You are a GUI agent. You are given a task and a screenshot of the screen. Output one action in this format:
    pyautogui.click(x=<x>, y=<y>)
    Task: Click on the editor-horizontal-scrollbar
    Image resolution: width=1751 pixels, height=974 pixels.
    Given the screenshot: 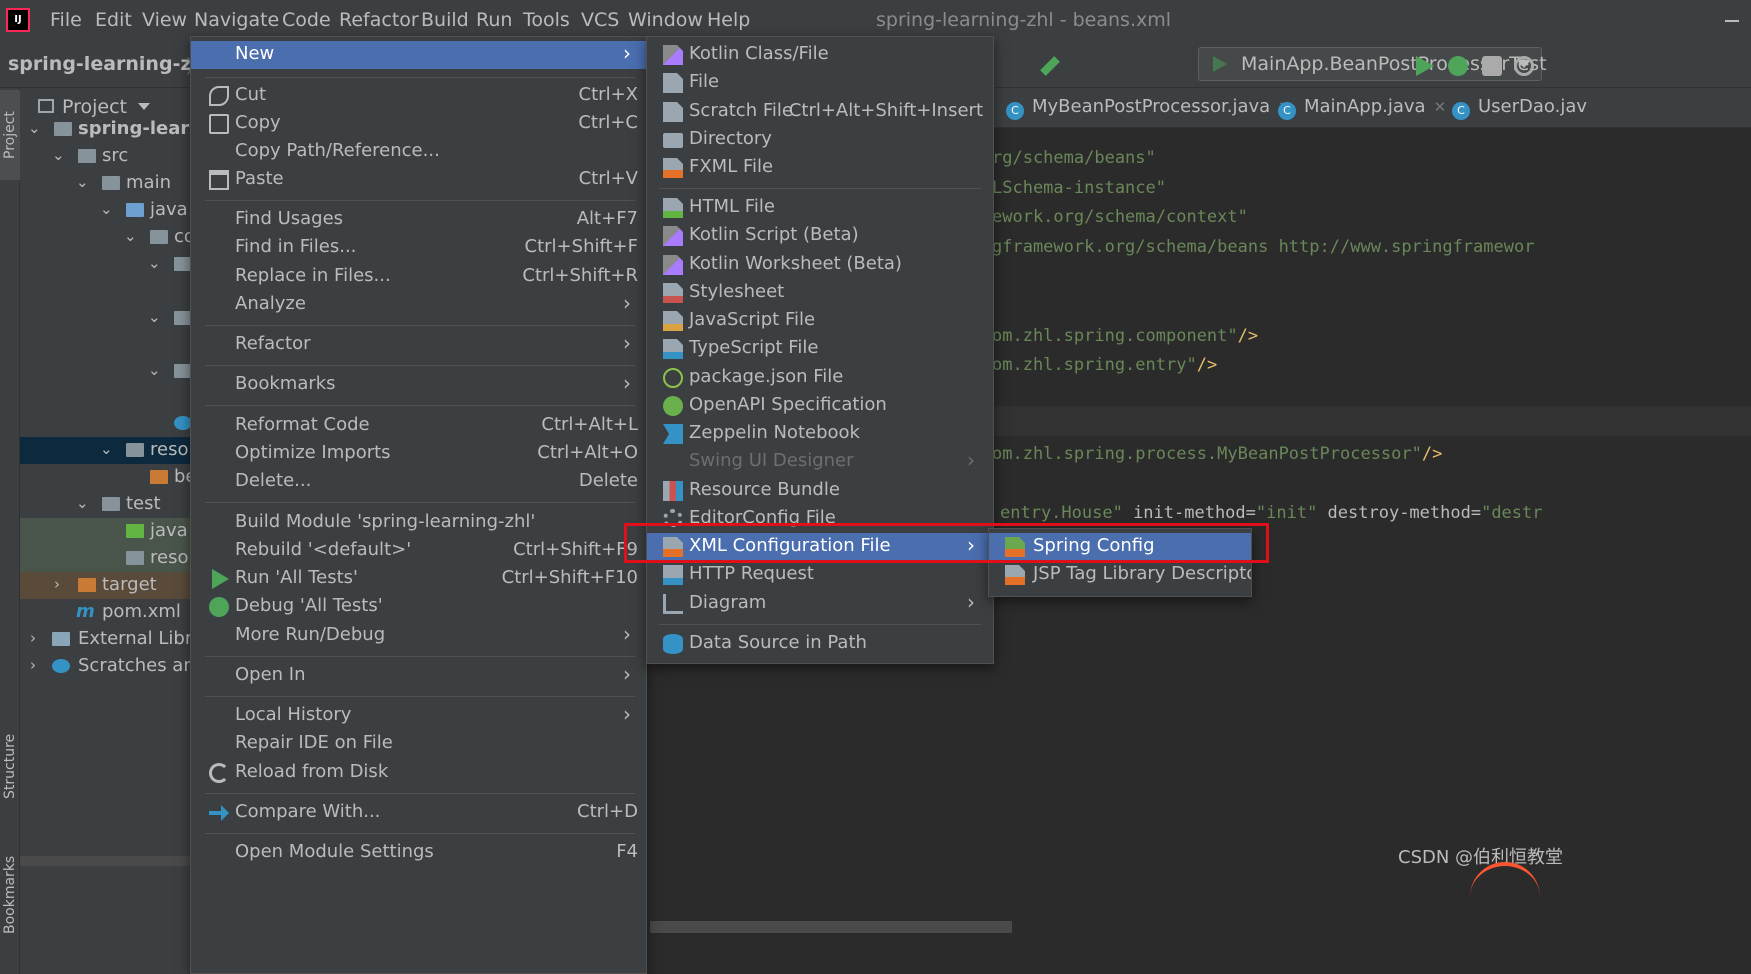 What is the action you would take?
    pyautogui.click(x=1200, y=927)
    